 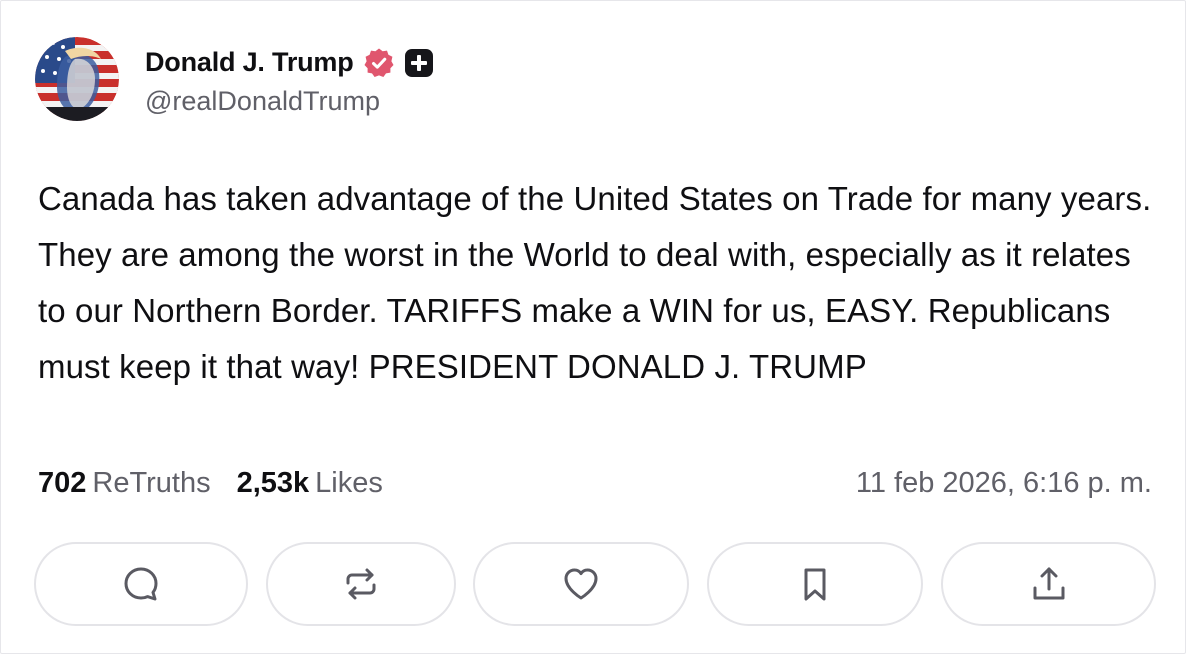 What do you see at coordinates (289, 101) in the screenshot?
I see `author-handle: @realDonaldTrump` at bounding box center [289, 101].